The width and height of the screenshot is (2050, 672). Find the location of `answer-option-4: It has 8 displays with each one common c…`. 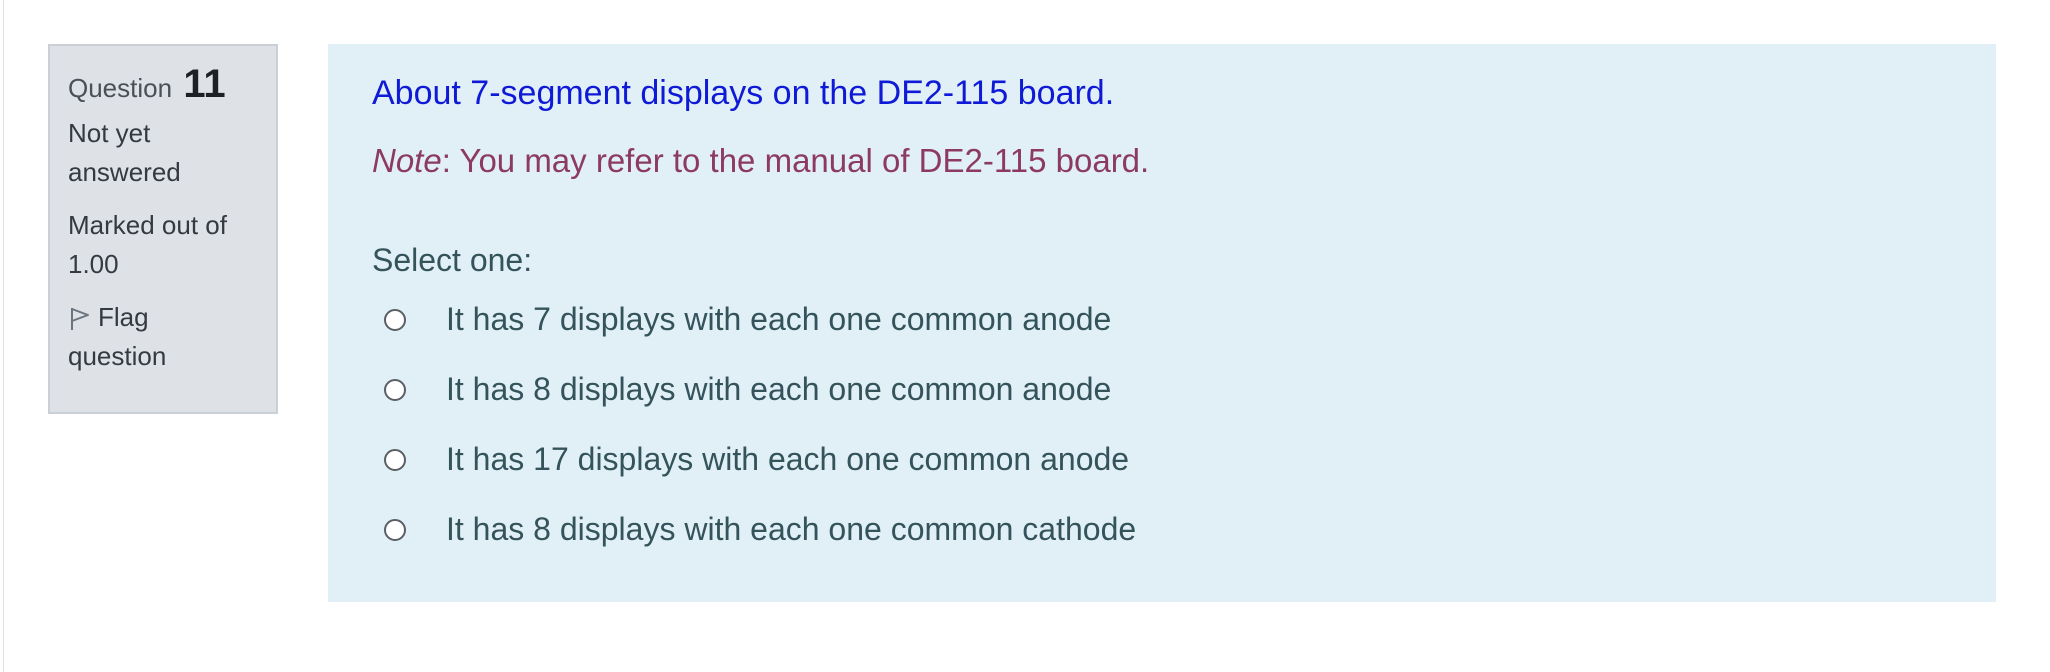

answer-option-4: It has 8 displays with each one common c… is located at coordinates (760, 544).